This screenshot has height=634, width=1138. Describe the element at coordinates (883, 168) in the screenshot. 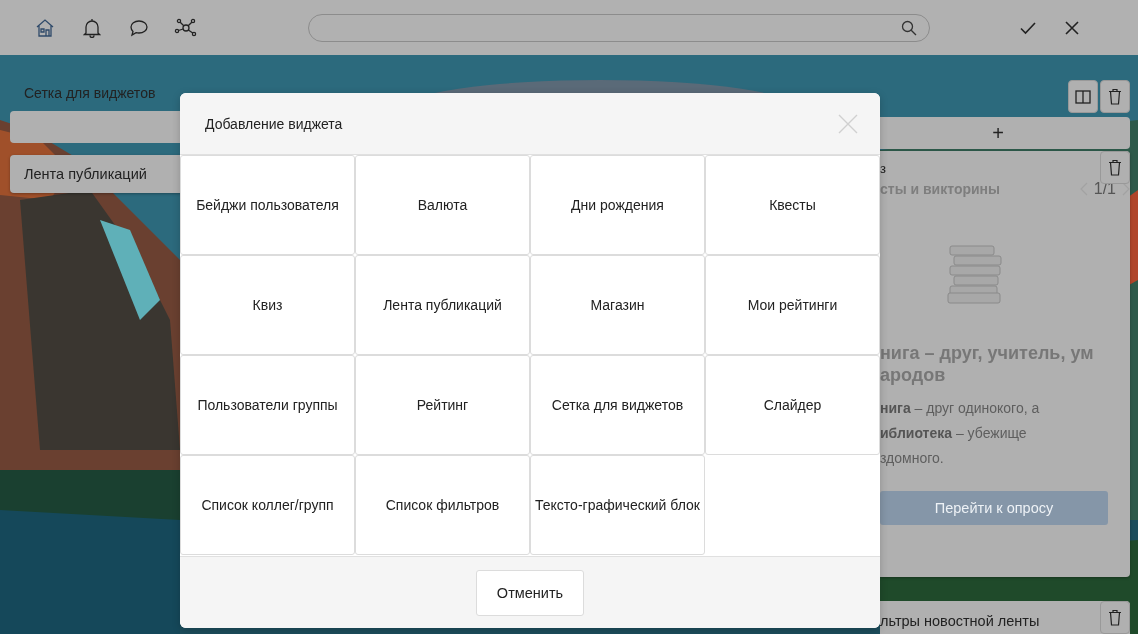

I see `widget-type: з` at that location.